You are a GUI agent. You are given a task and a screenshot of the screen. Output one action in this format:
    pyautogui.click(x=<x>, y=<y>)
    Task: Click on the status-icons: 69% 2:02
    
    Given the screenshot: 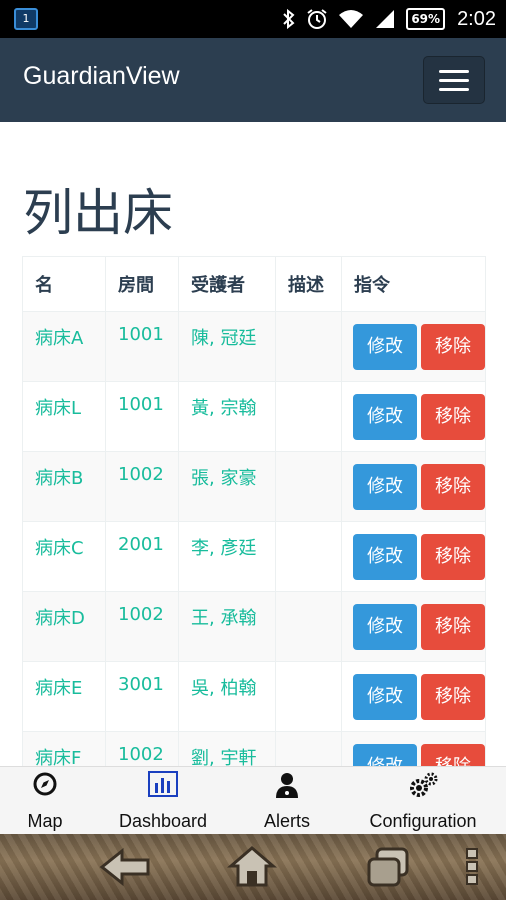 What is the action you would take?
    pyautogui.click(x=389, y=19)
    